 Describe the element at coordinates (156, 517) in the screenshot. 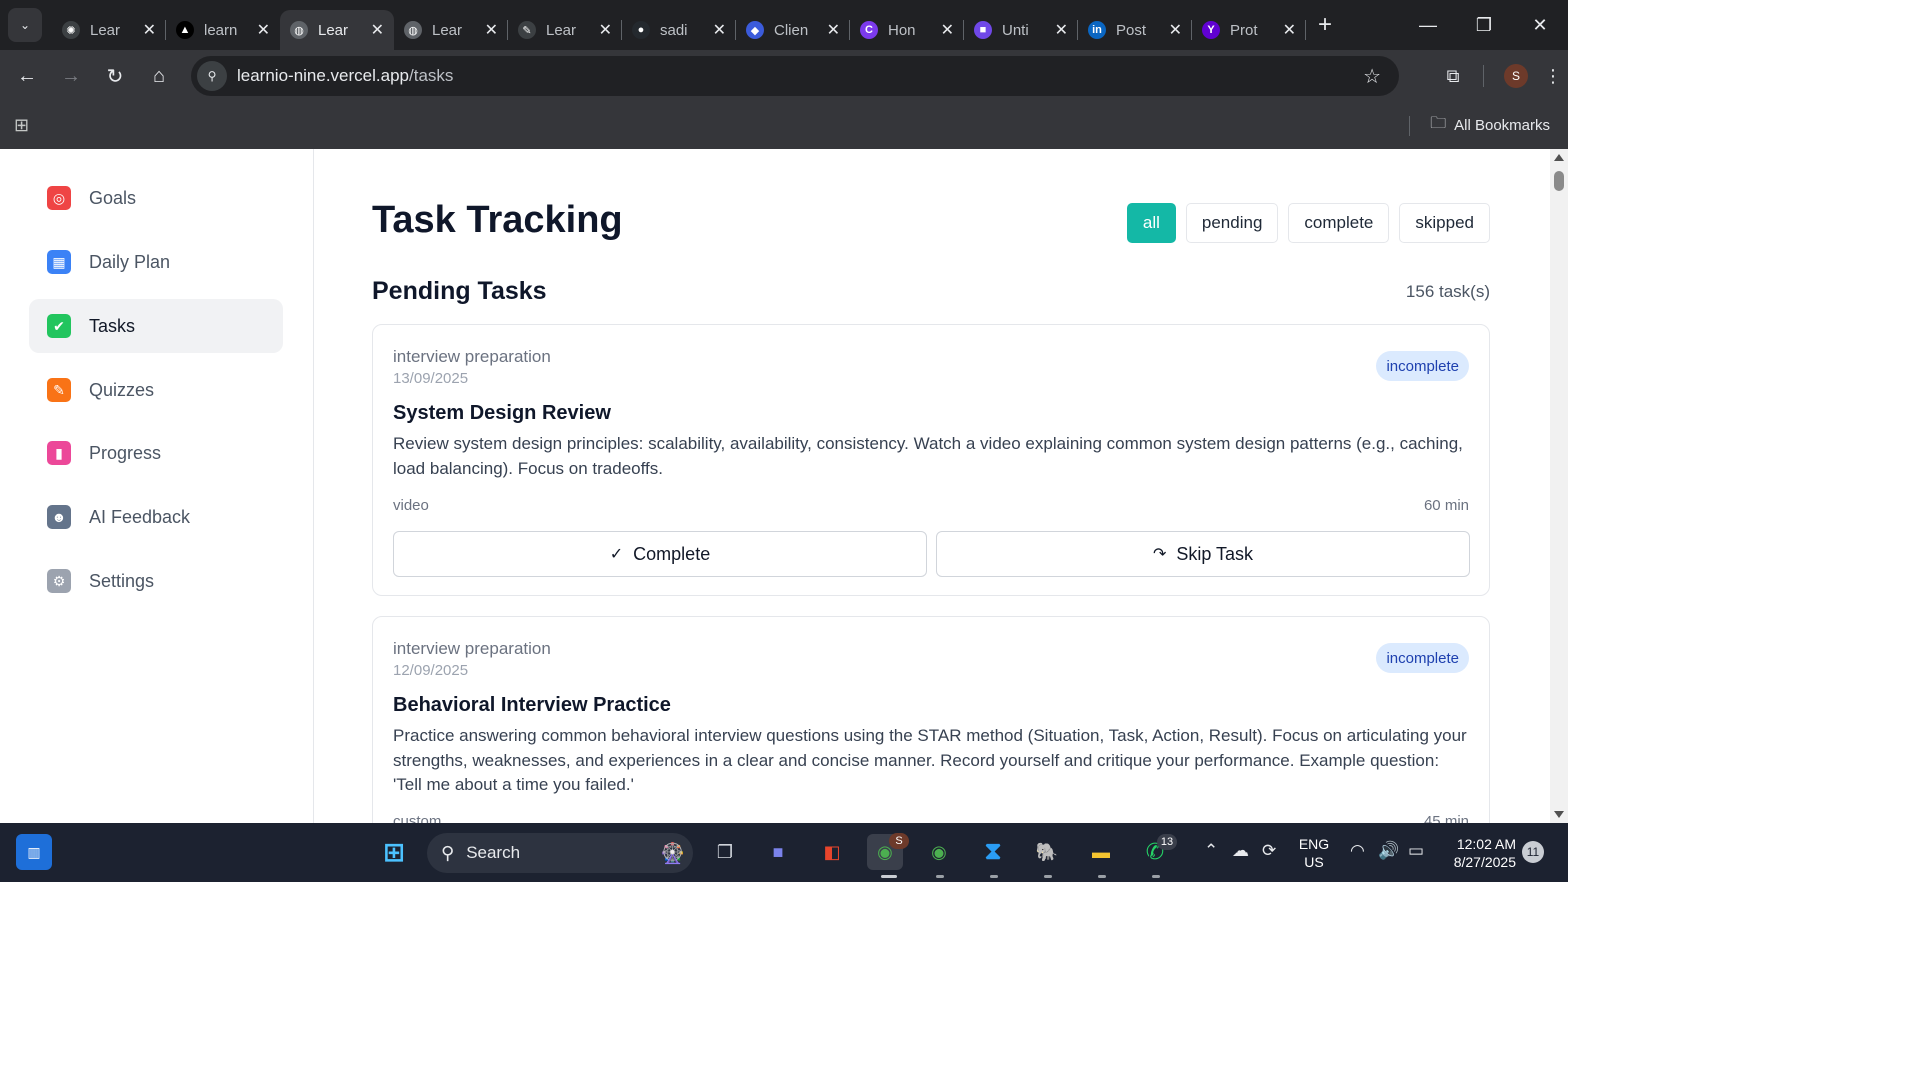

I see `sidebar-item-ai-feedback: ☻ AI Feedback` at that location.